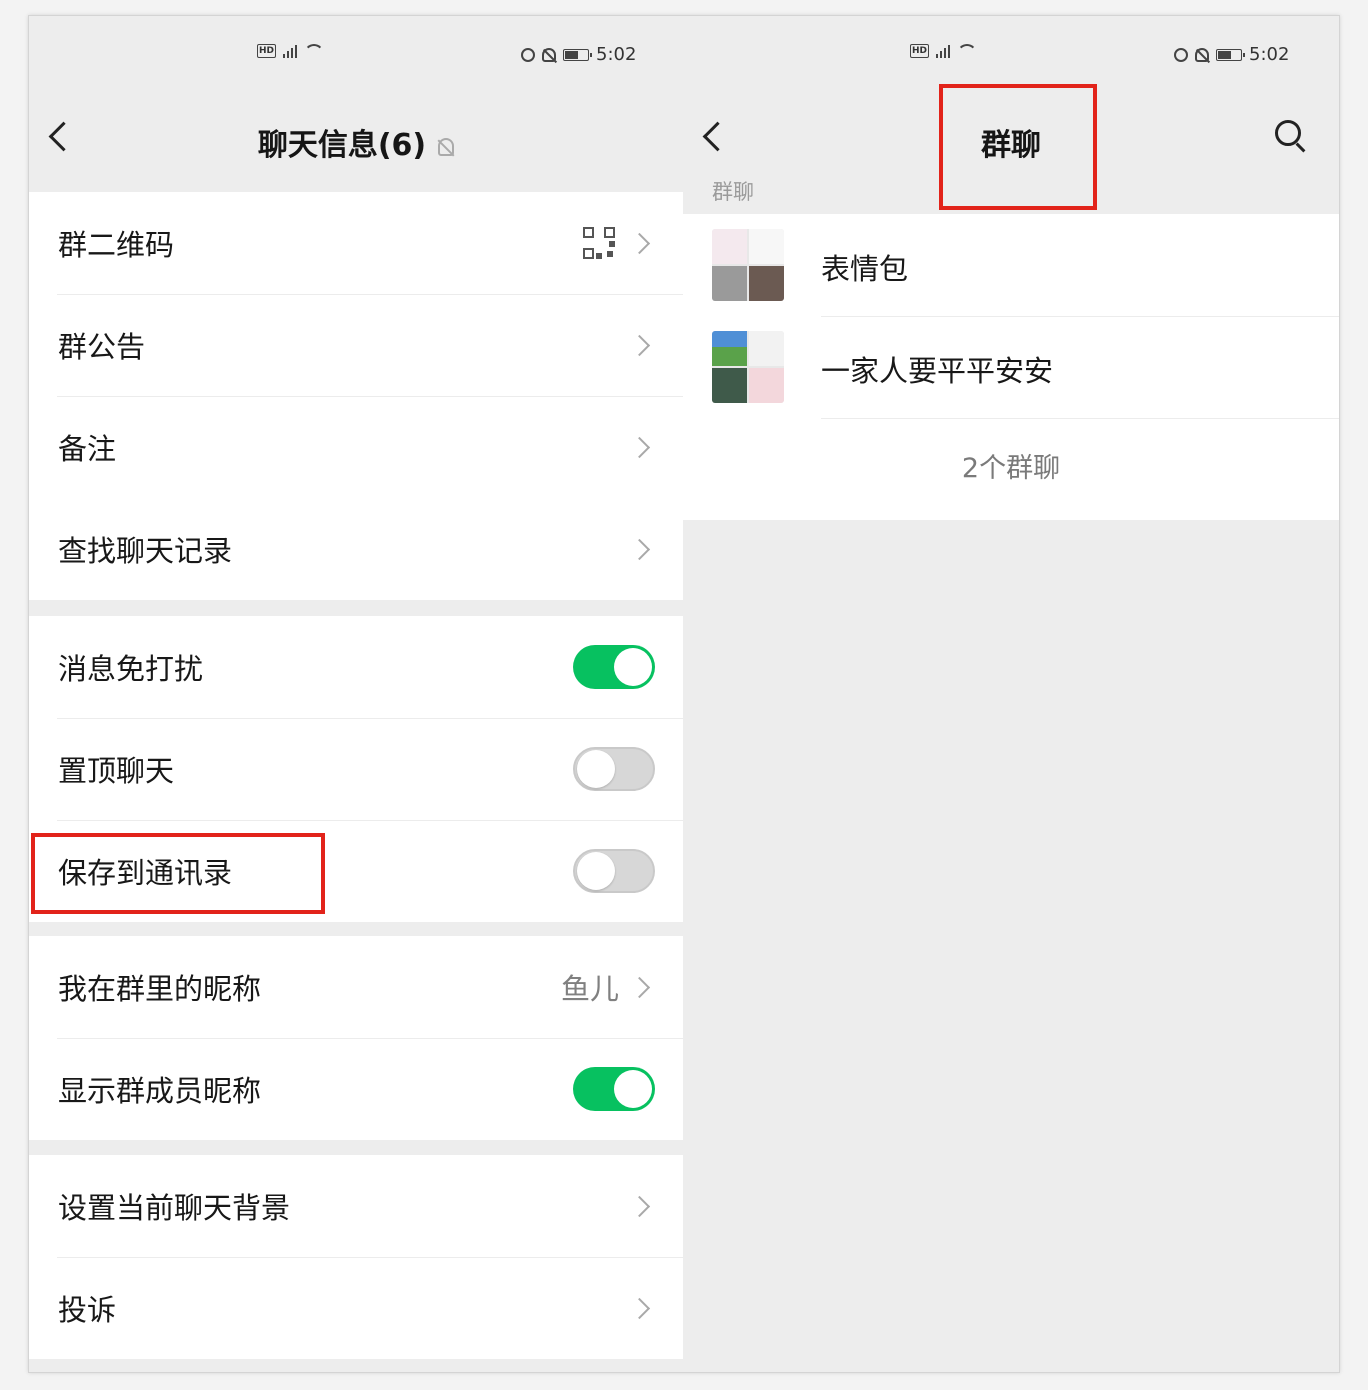 The height and width of the screenshot is (1390, 1368). I want to click on nav-bar: 聊天信息(6), so click(356, 140).